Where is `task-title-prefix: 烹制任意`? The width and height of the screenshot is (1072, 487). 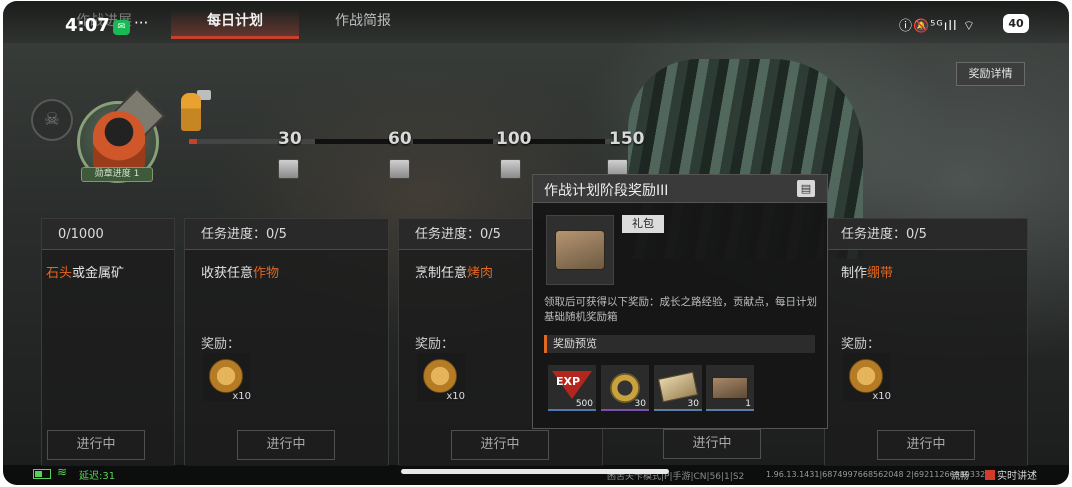 task-title-prefix: 烹制任意 is located at coordinates (441, 273).